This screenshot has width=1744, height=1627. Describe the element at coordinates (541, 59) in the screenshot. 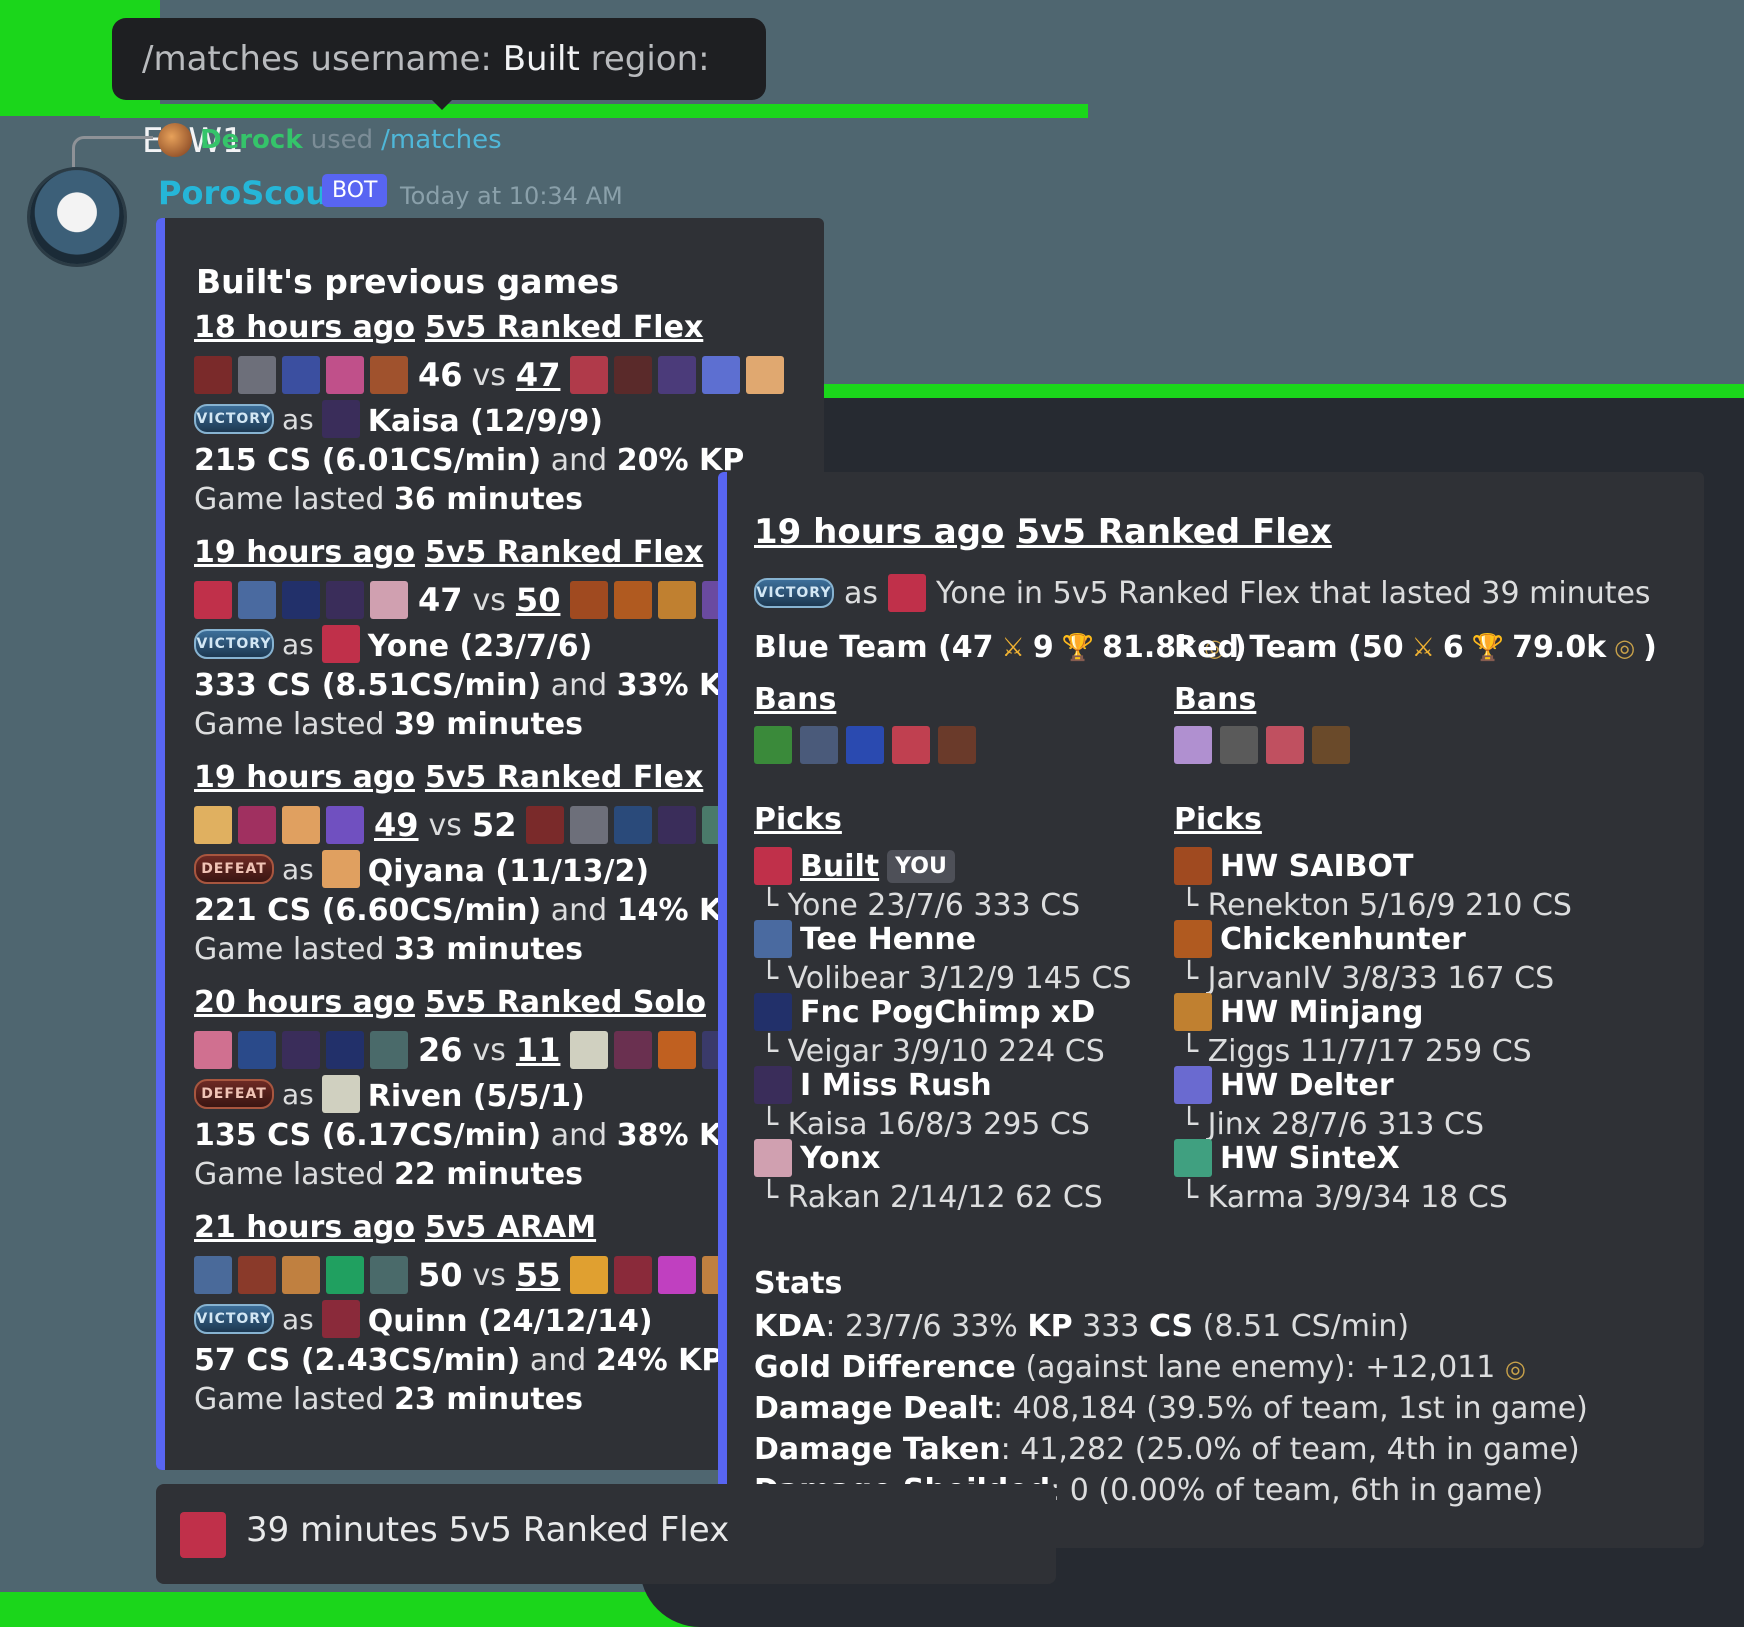

I see `command-username: Built` at that location.